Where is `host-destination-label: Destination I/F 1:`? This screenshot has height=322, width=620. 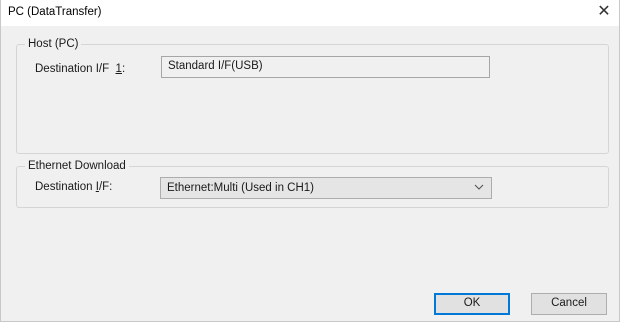 host-destination-label: Destination I/F 1: is located at coordinates (80, 69).